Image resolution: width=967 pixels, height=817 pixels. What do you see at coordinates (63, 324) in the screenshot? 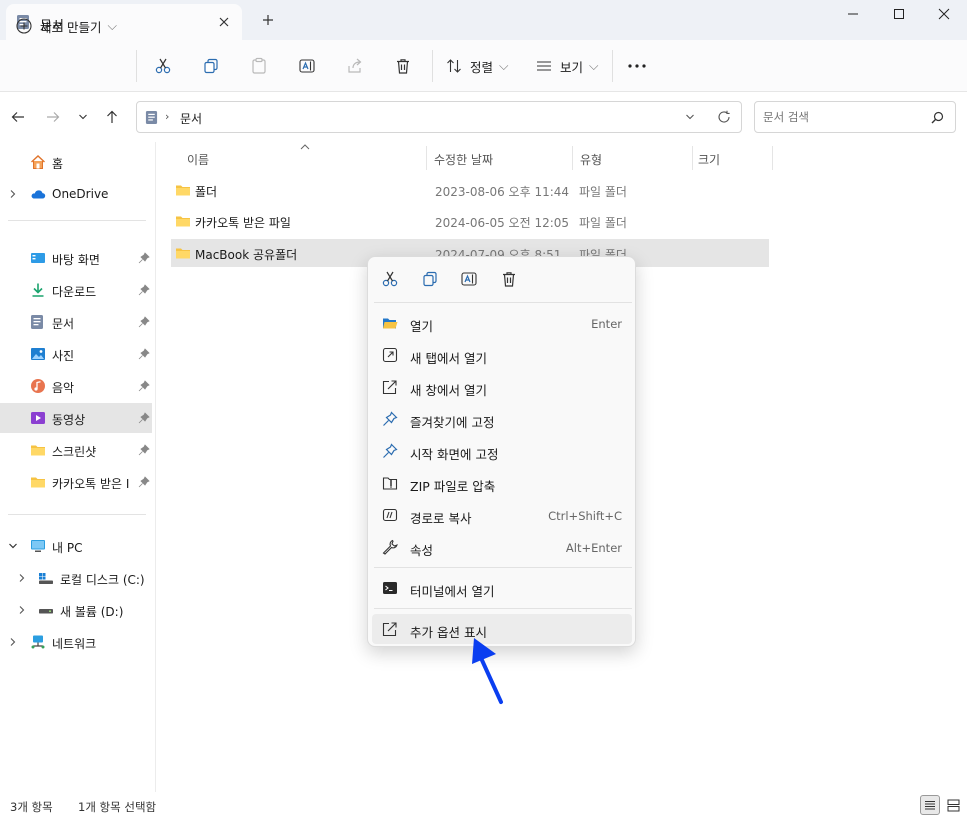
I see `sidebar-label: 문서` at bounding box center [63, 324].